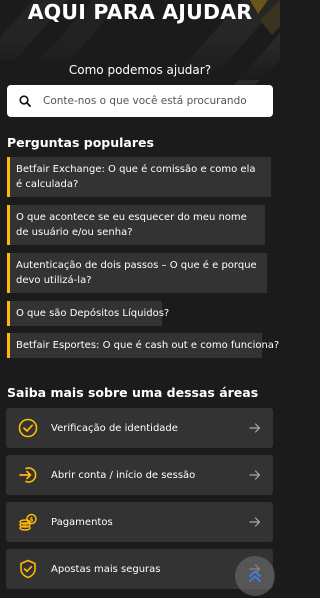 The image size is (320, 598). What do you see at coordinates (133, 392) in the screenshot?
I see `areas-title: Saiba mais sobre uma dessas áreas` at bounding box center [133, 392].